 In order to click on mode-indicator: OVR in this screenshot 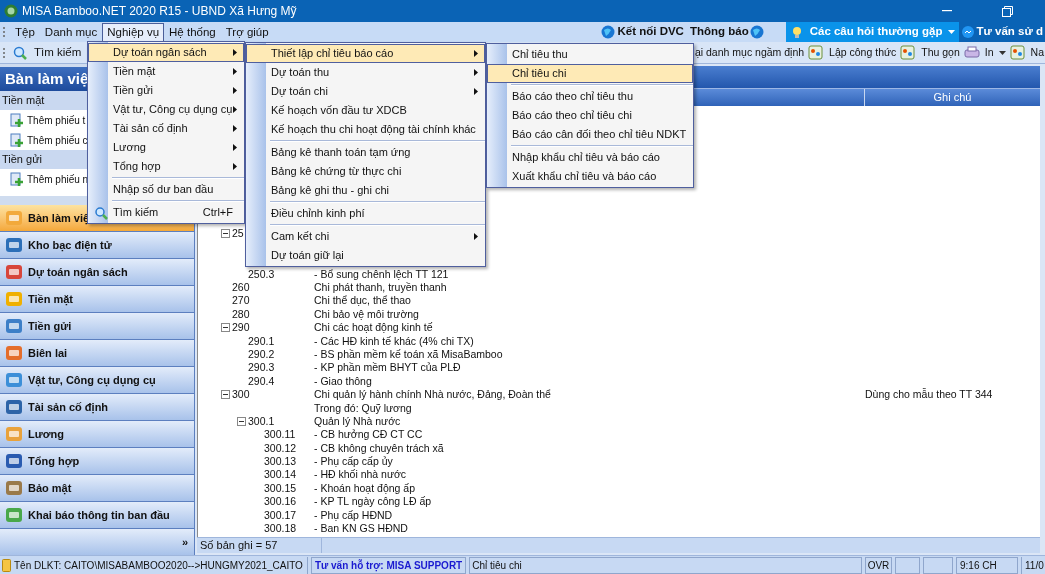, I will do `click(878, 565)`.